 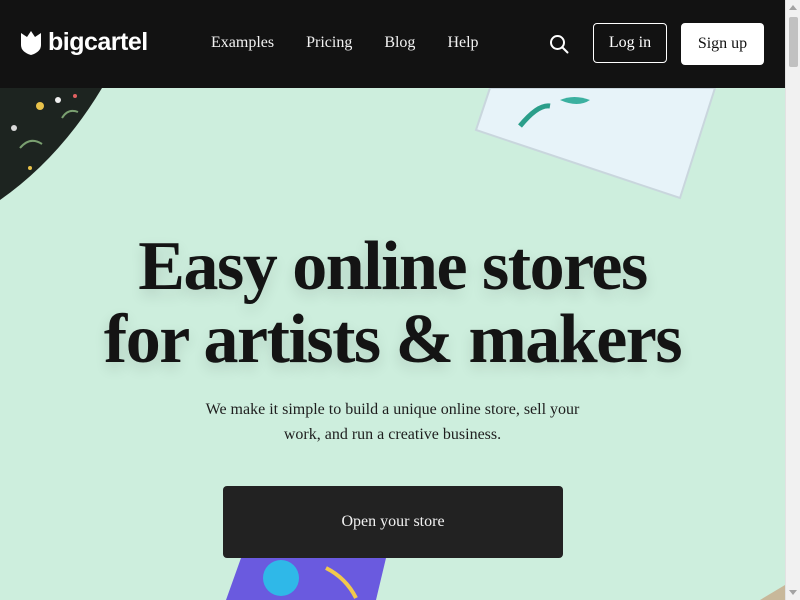 I want to click on search-icon, so click(x=559, y=44).